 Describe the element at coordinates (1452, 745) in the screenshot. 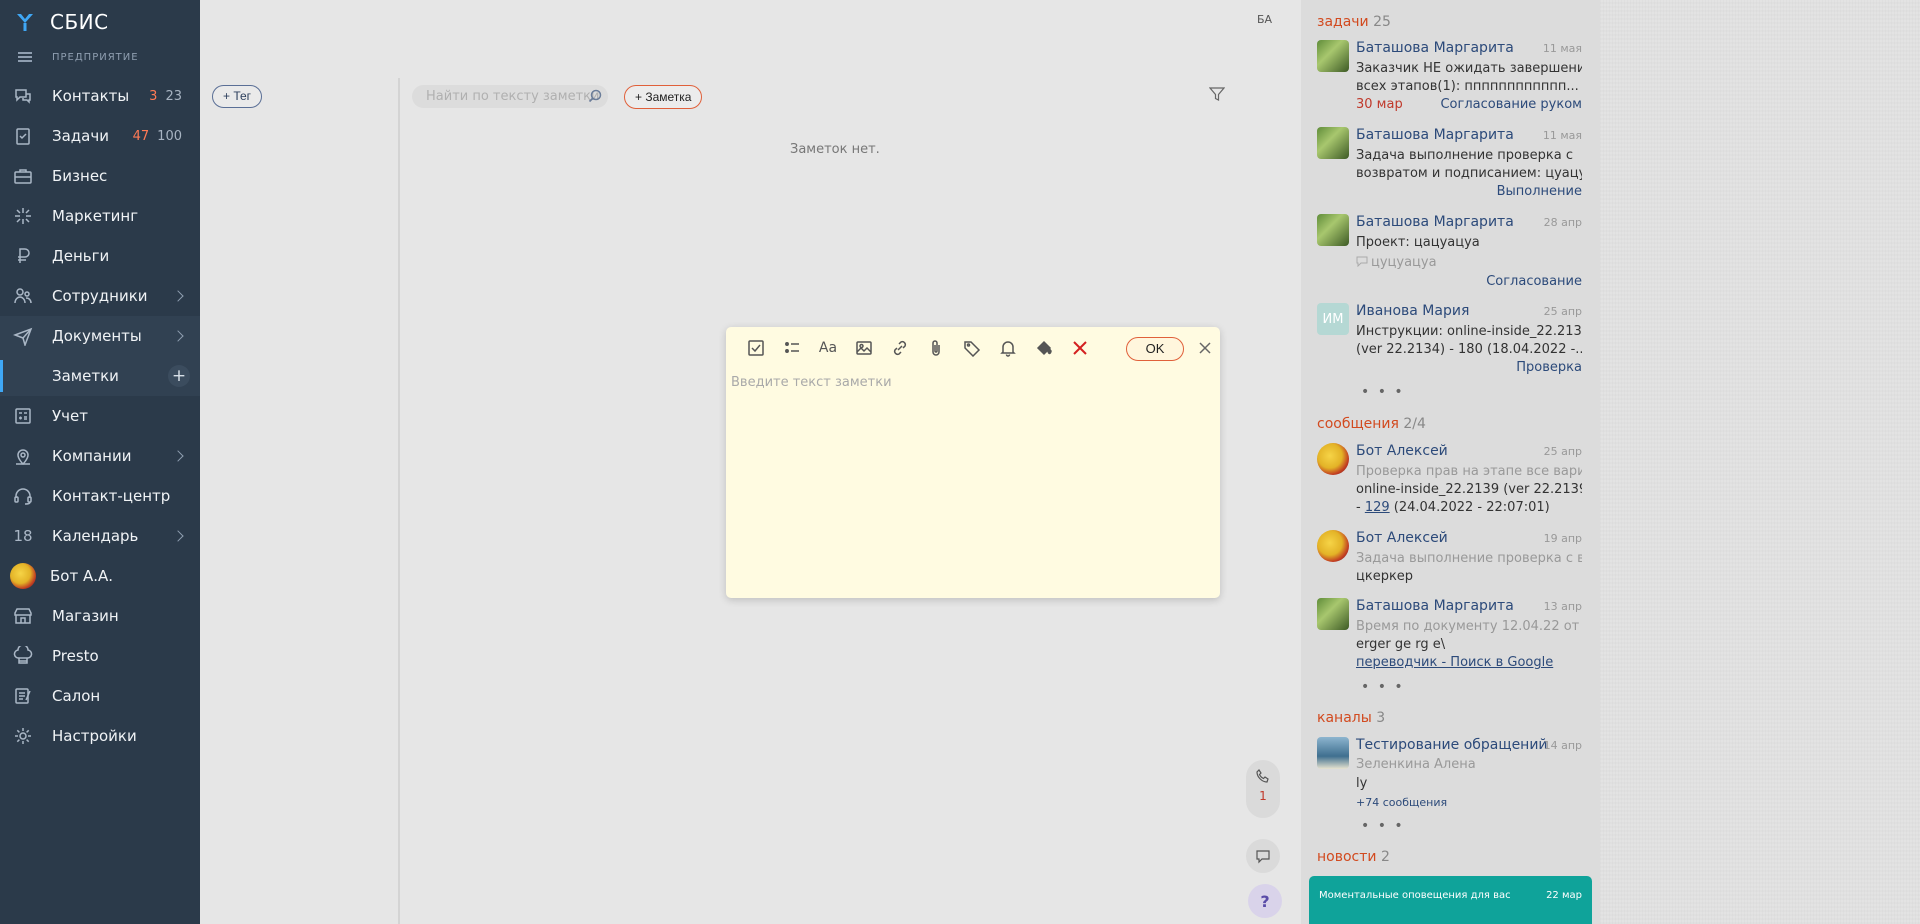

I see `channel-name: Тестирование обращений` at that location.